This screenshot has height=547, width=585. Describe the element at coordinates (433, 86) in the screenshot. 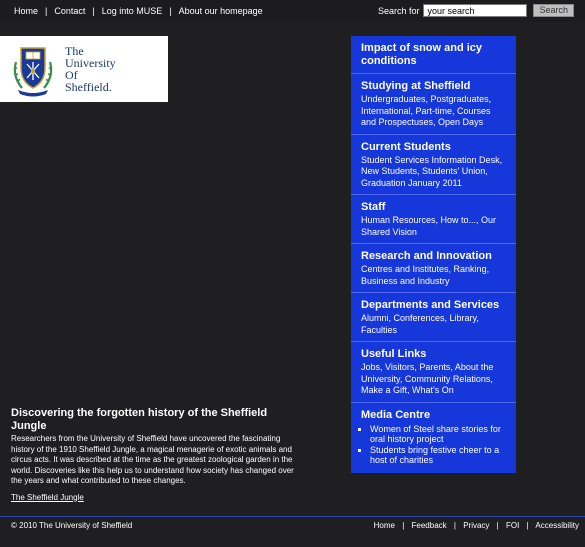

I see `menu-heading-studying: Studying at Sheffield` at that location.